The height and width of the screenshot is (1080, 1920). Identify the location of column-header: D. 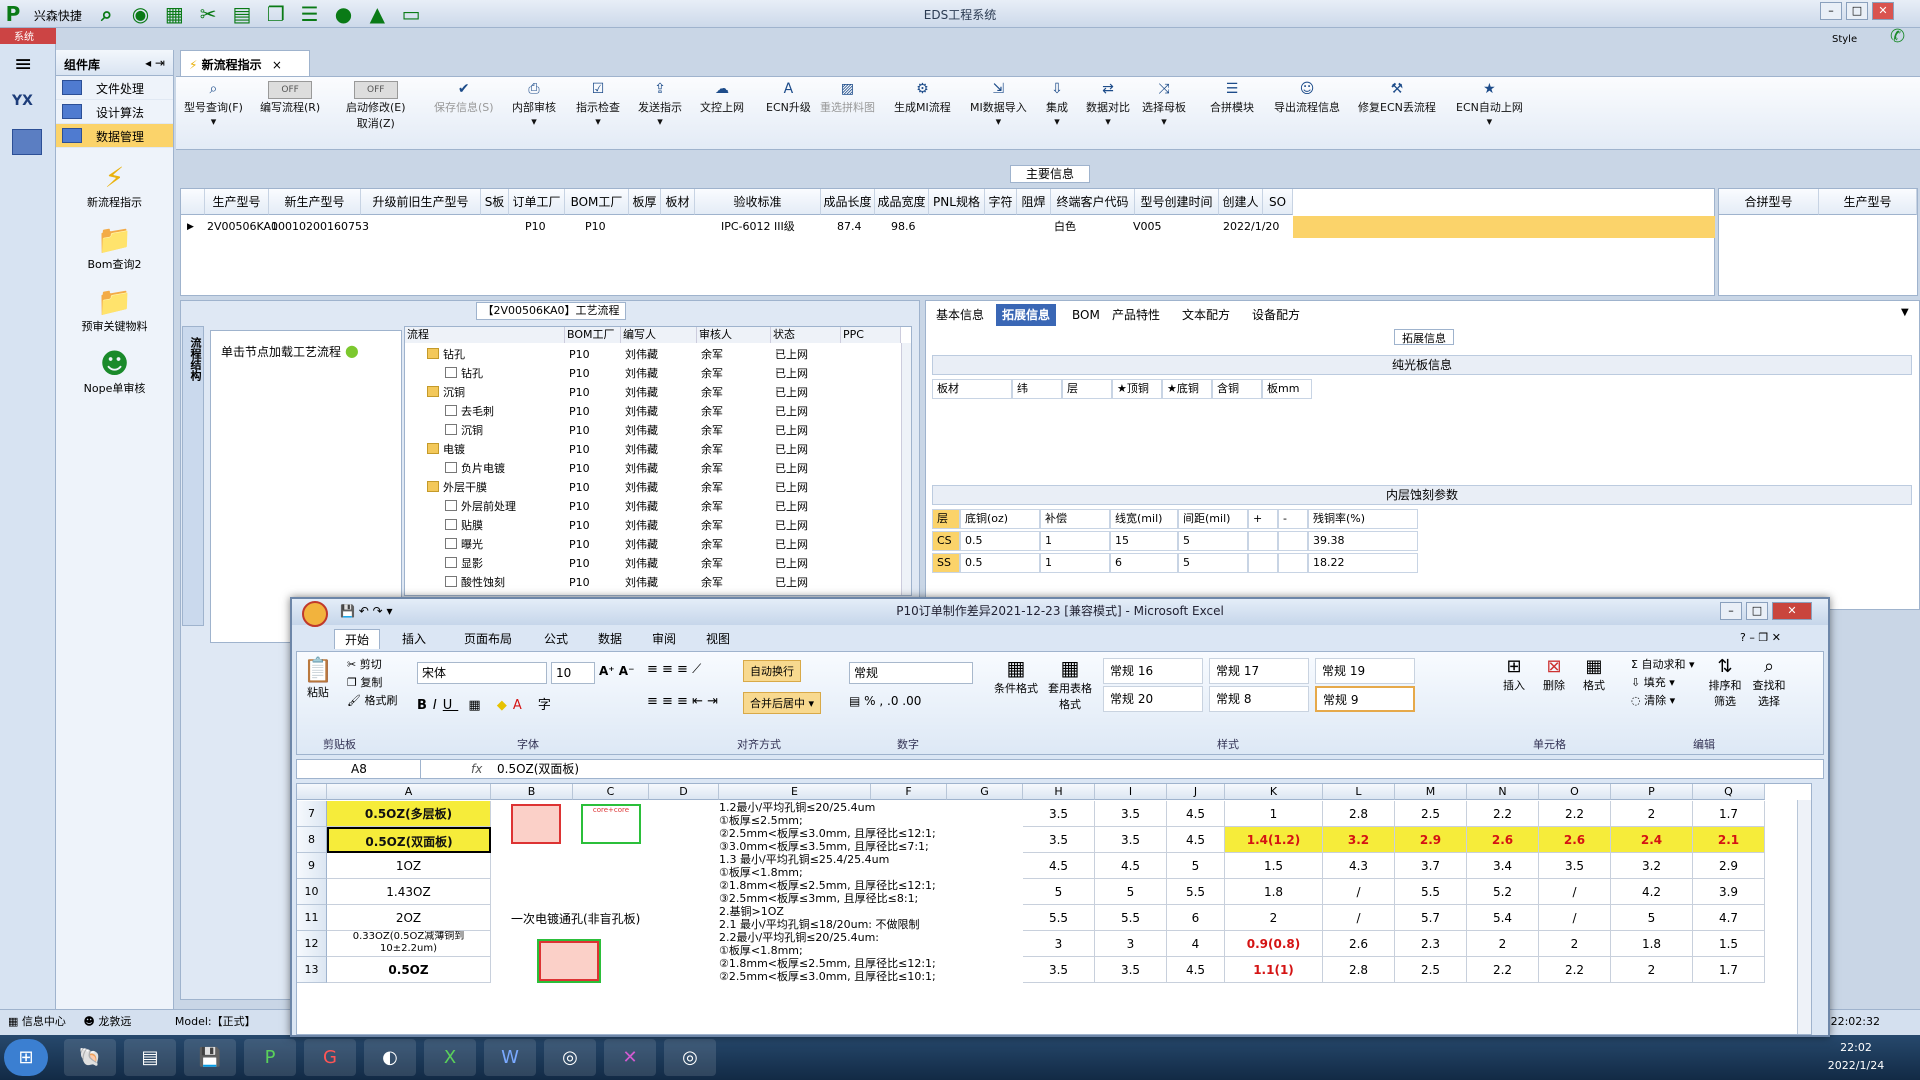
(684, 792).